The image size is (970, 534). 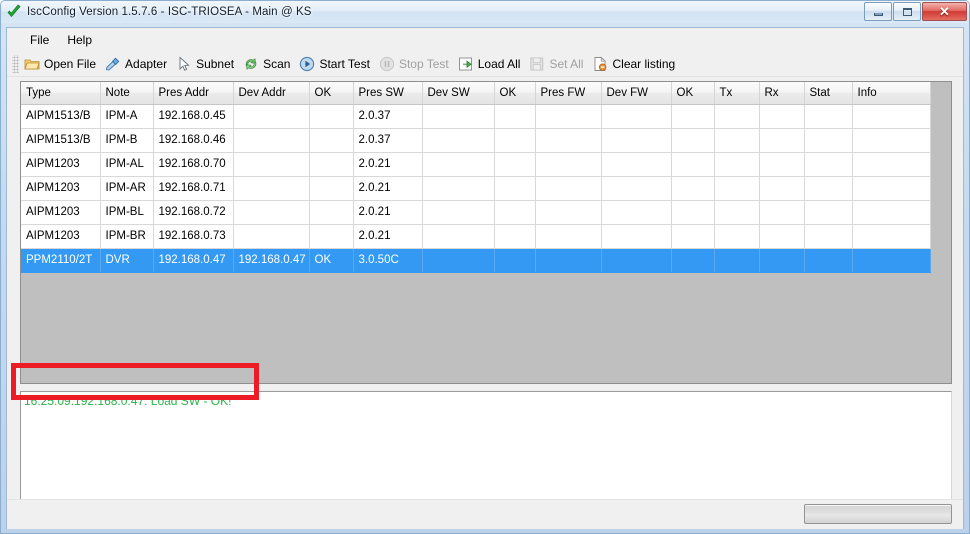 I want to click on status-bar, so click(x=485, y=514).